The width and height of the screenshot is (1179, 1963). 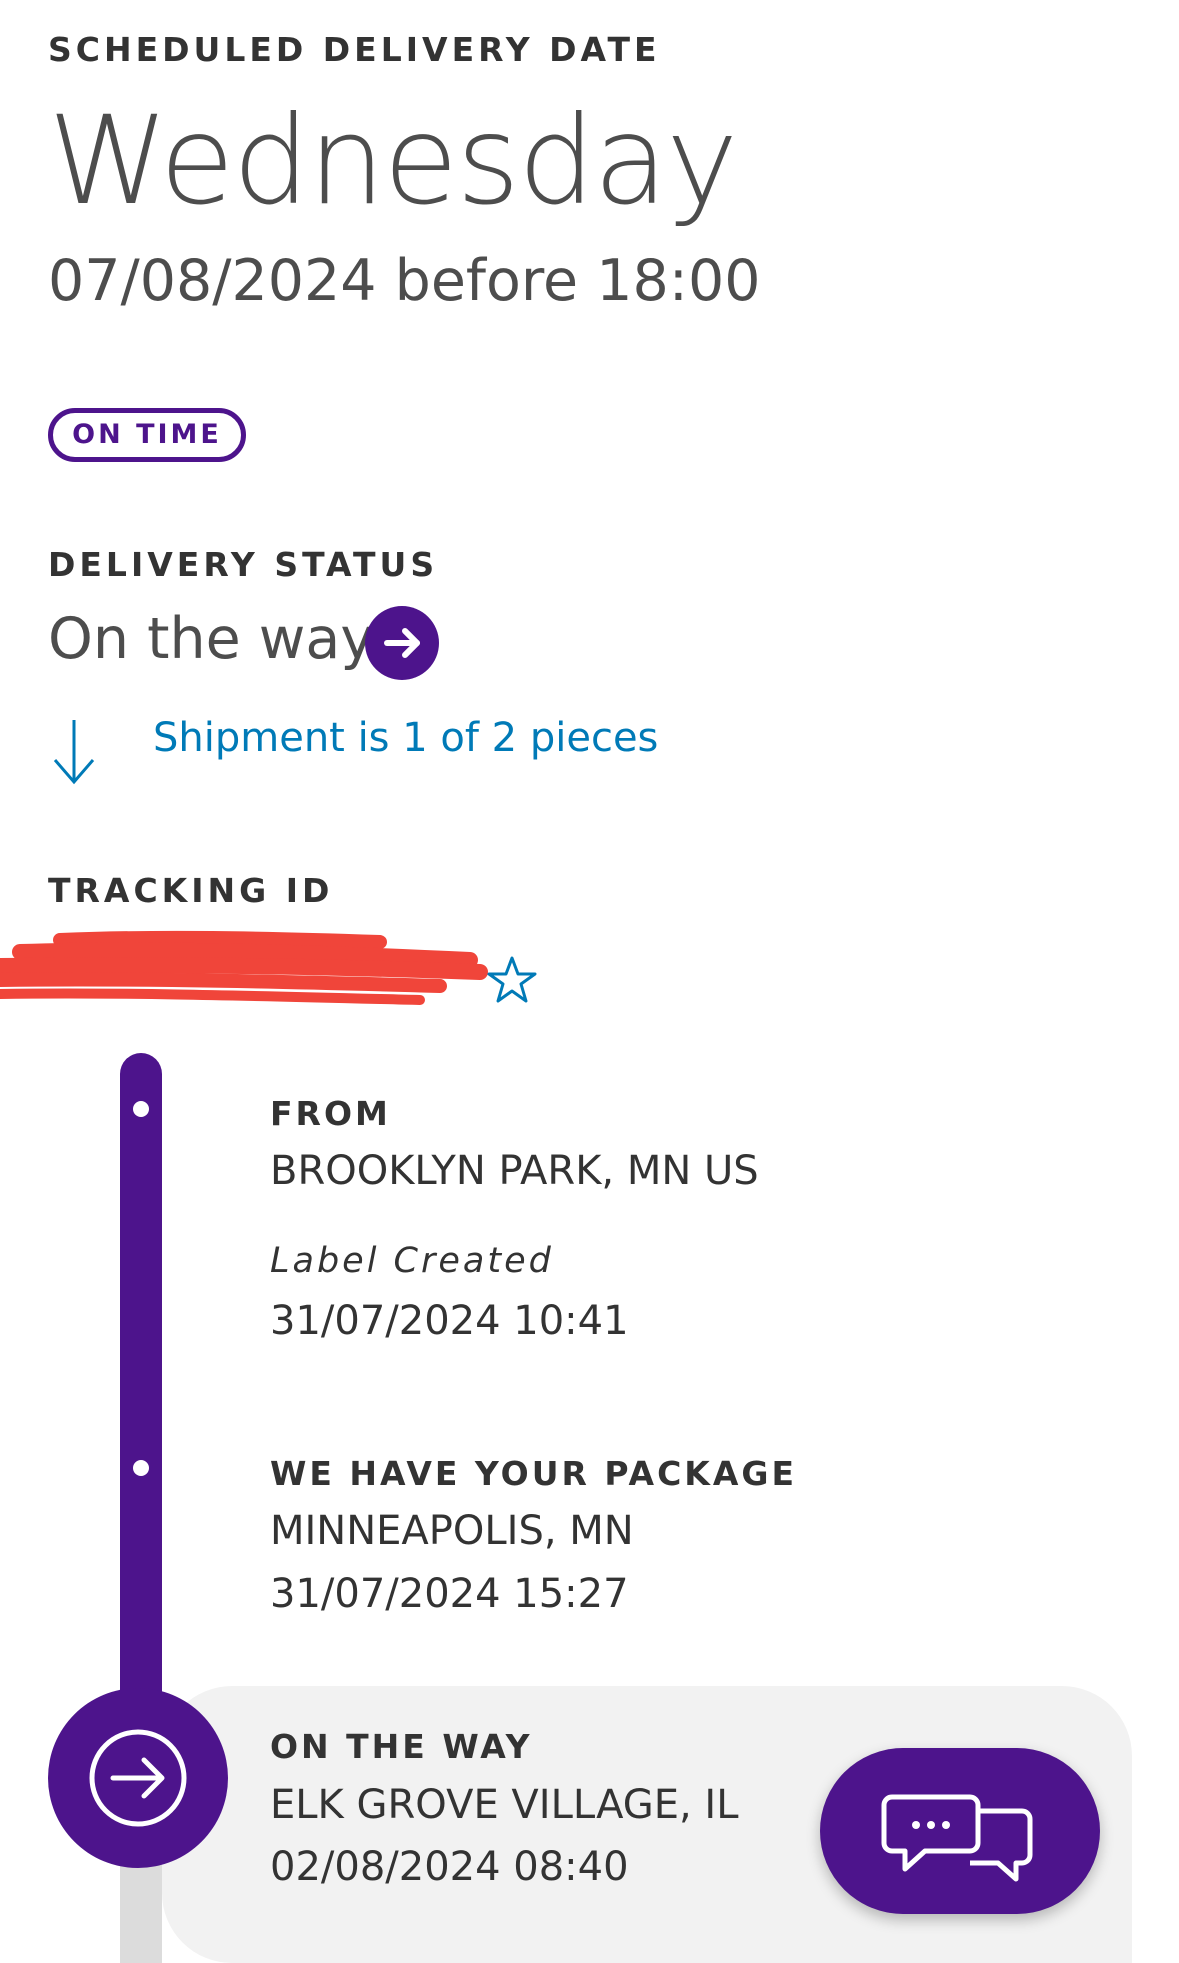 I want to click on picked-up-label: WE HAVE YOUR PACKAGE, so click(x=534, y=1473).